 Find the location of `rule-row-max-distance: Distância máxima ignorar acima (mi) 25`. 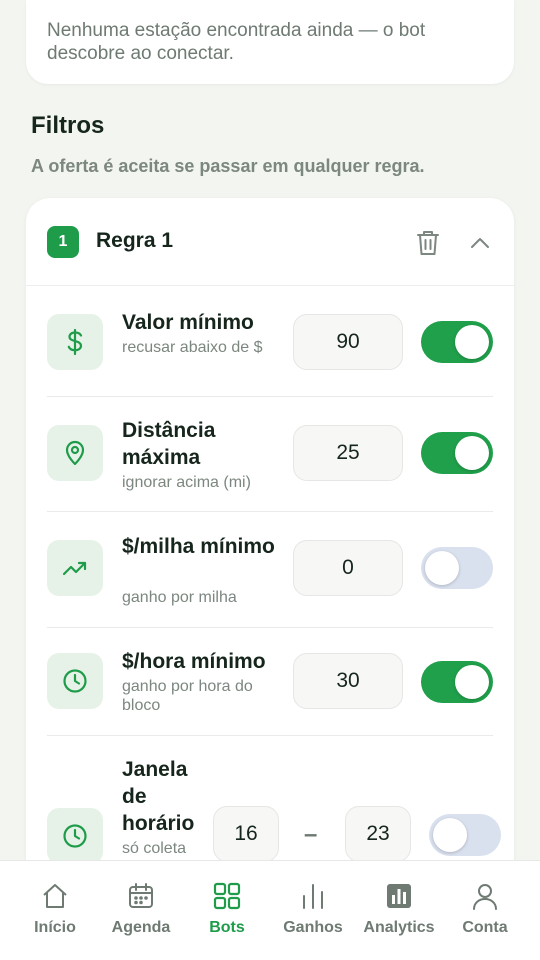

rule-row-max-distance: Distância máxima ignorar acima (mi) 25 is located at coordinates (270, 454).